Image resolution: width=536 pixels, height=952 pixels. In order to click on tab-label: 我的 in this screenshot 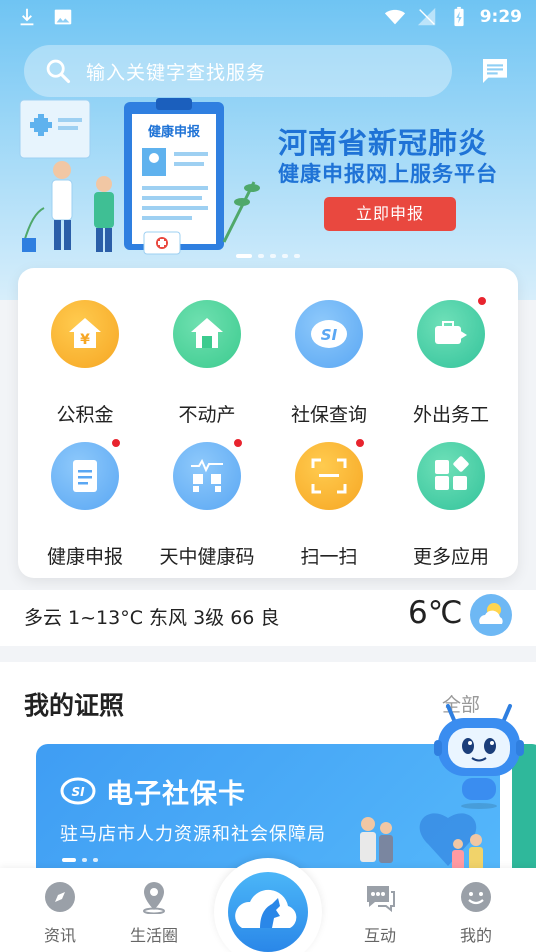, I will do `click(475, 935)`.